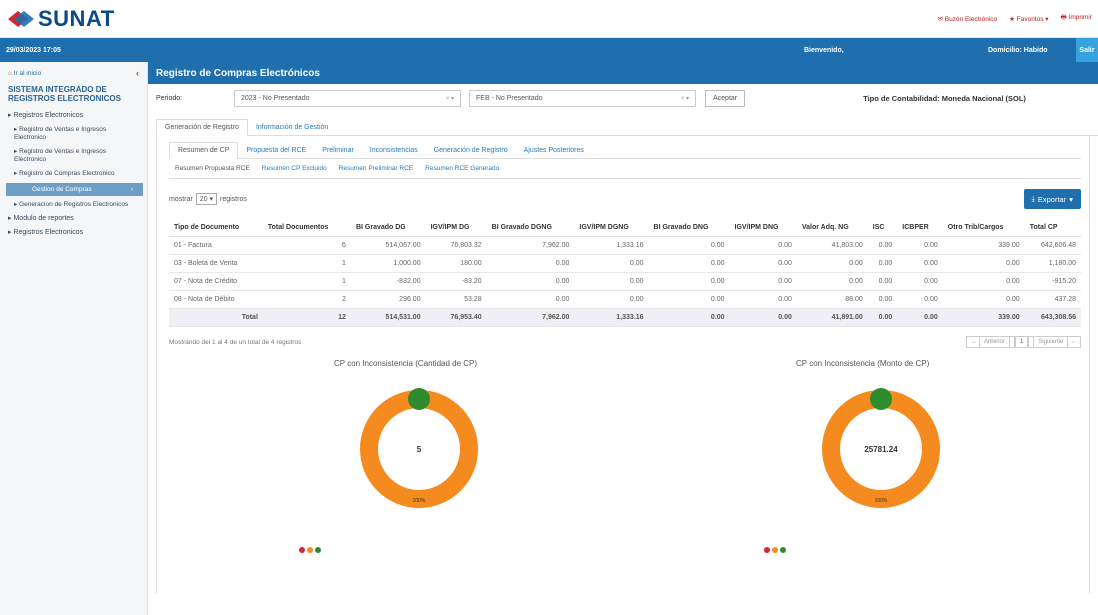  I want to click on period-year-value: 2023 - No Presentado, so click(275, 98).